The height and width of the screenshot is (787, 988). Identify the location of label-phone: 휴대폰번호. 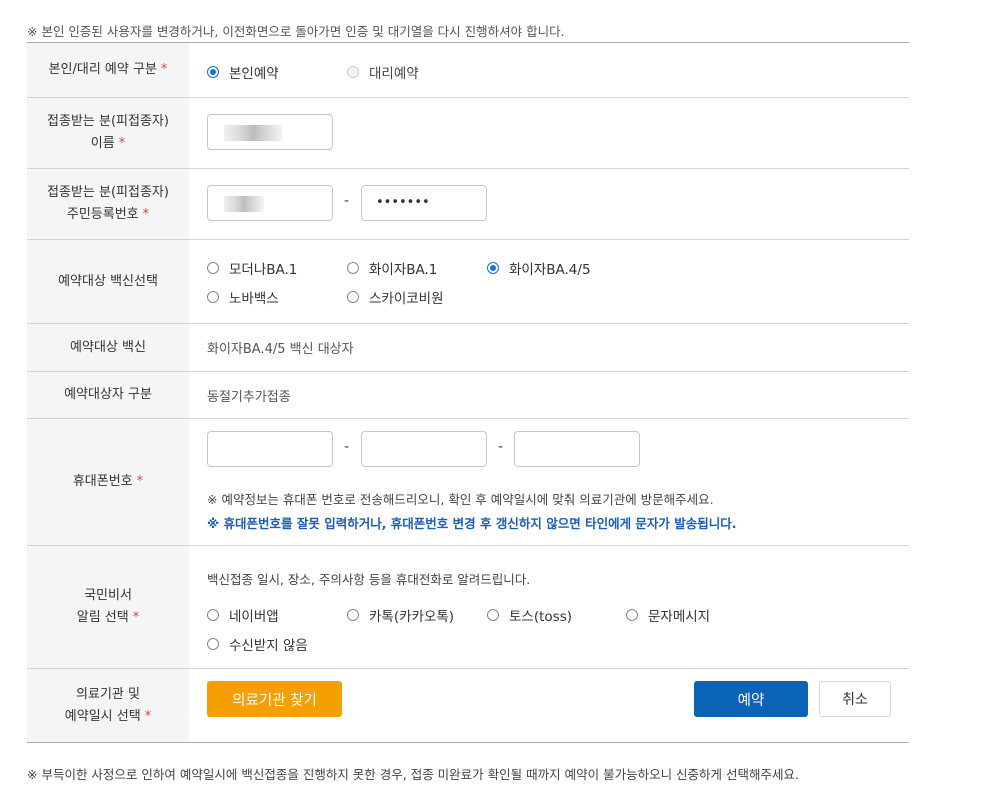
(102, 481).